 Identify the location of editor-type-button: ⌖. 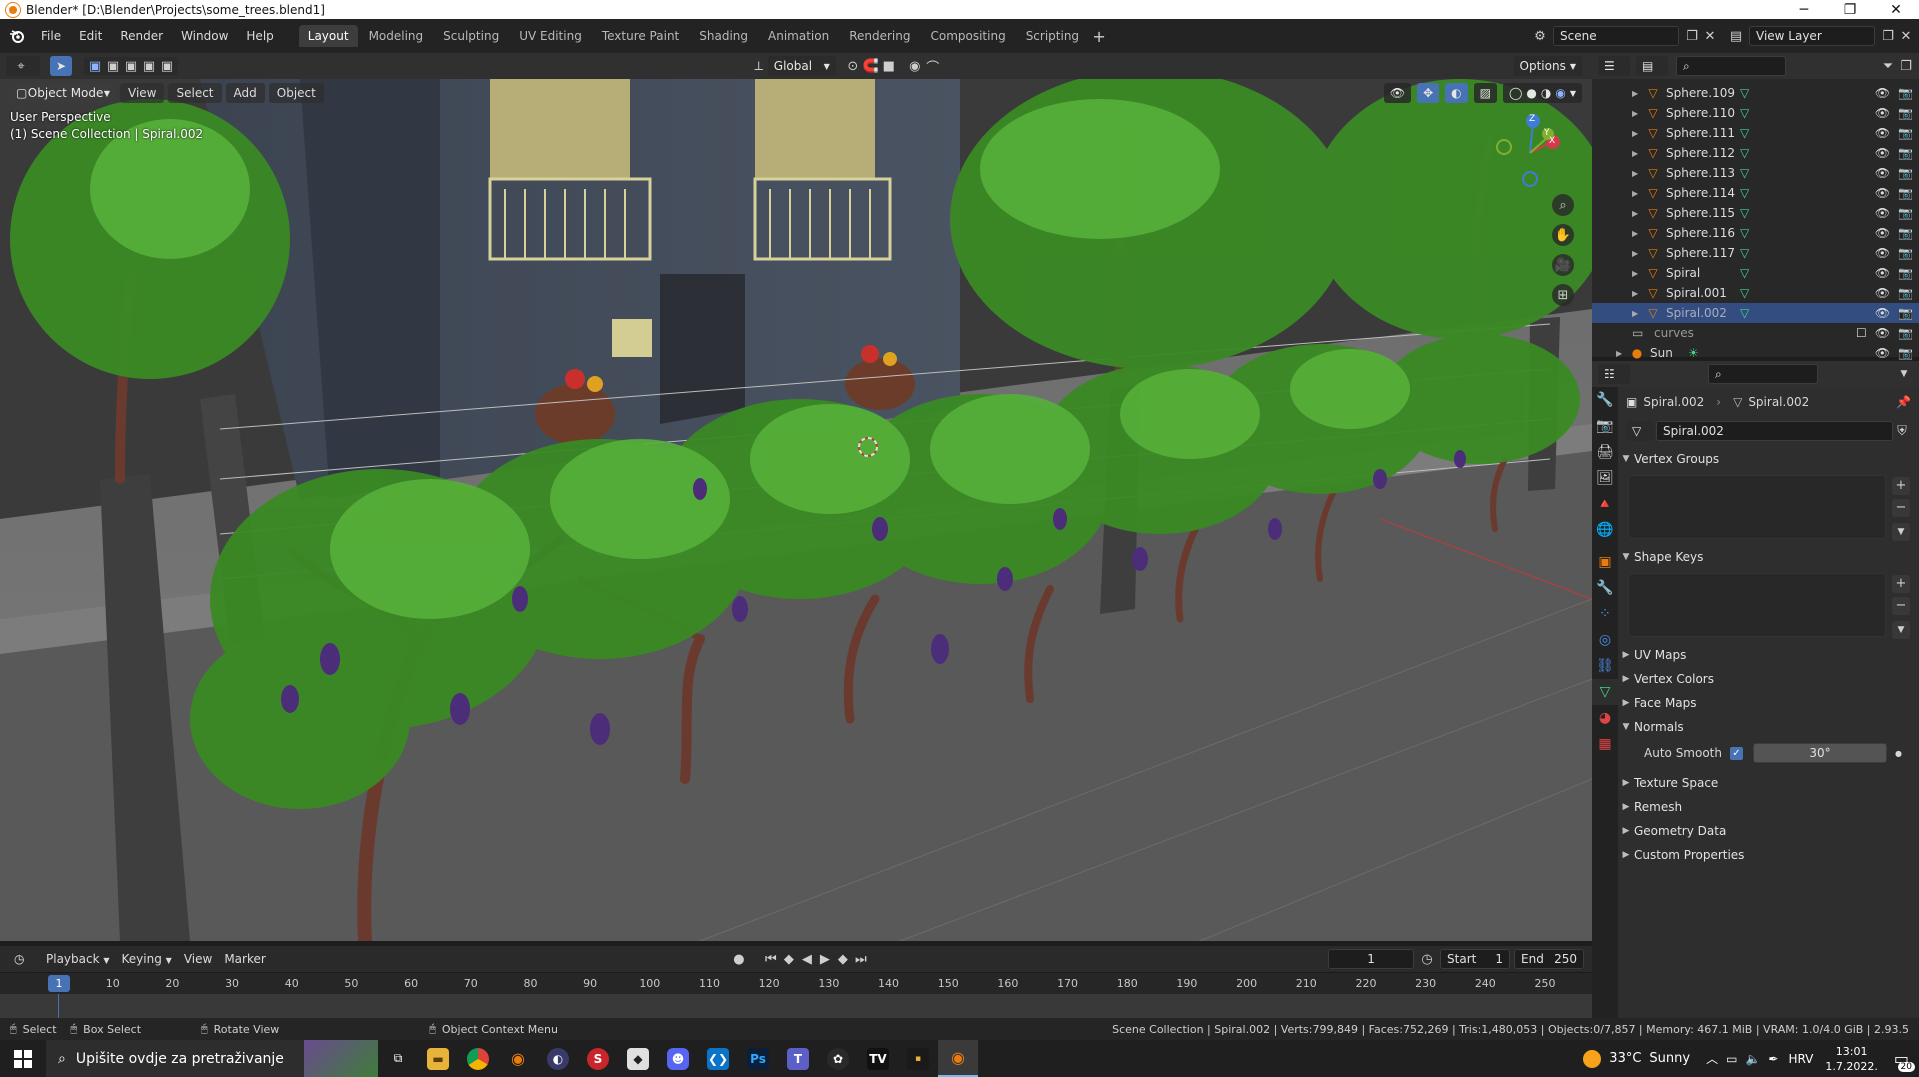
(23, 66).